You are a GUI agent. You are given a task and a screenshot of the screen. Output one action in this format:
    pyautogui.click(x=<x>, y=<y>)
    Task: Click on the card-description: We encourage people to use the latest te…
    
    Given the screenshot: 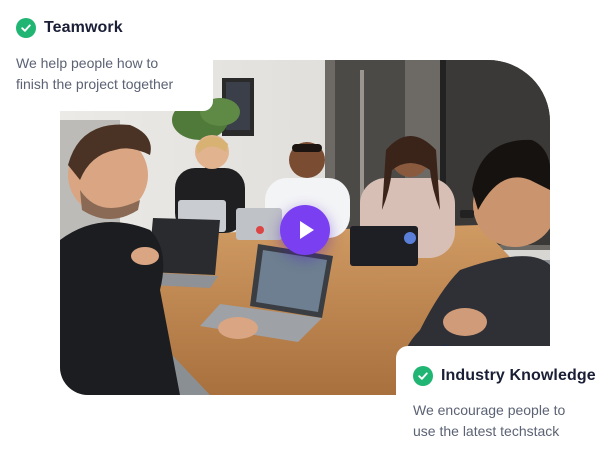 What is the action you would take?
    pyautogui.click(x=512, y=421)
    